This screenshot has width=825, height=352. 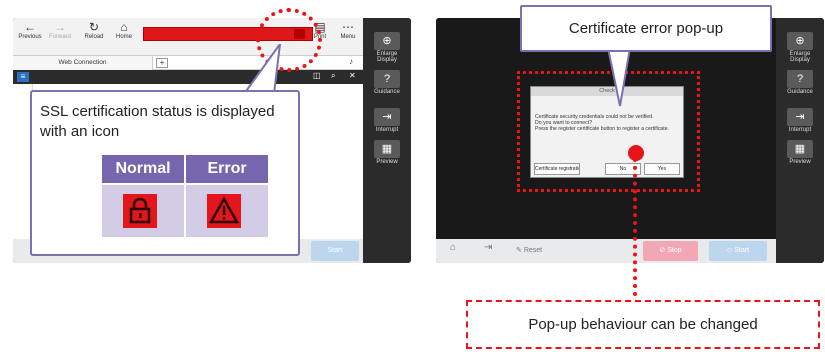 I want to click on arrow-right-icon: →, so click(x=60, y=27).